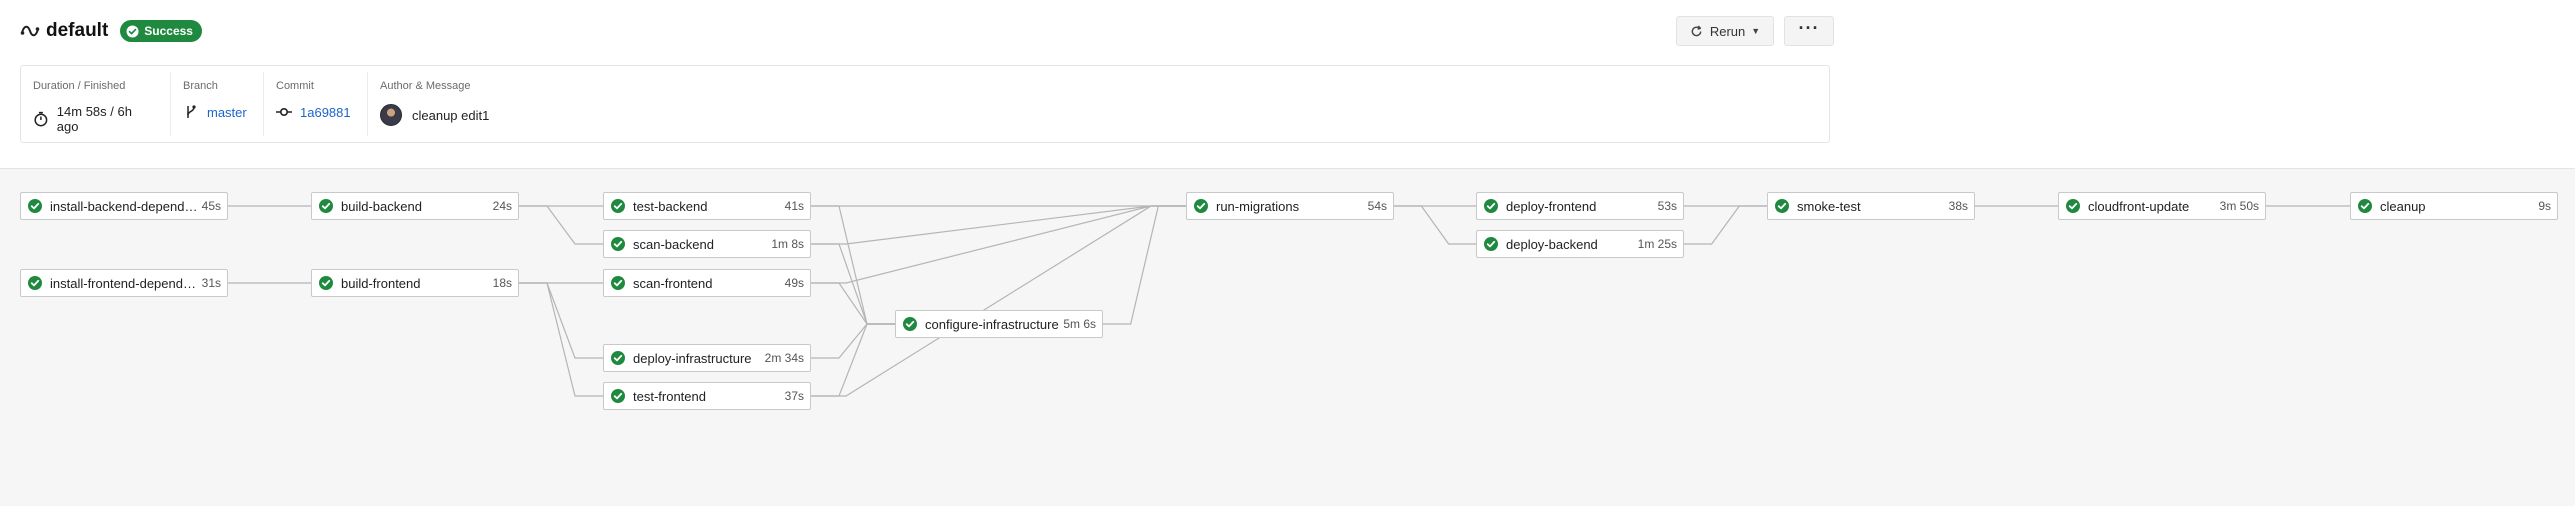 Image resolution: width=2575 pixels, height=506 pixels. I want to click on job-node: run-migrations 54s, so click(1290, 206).